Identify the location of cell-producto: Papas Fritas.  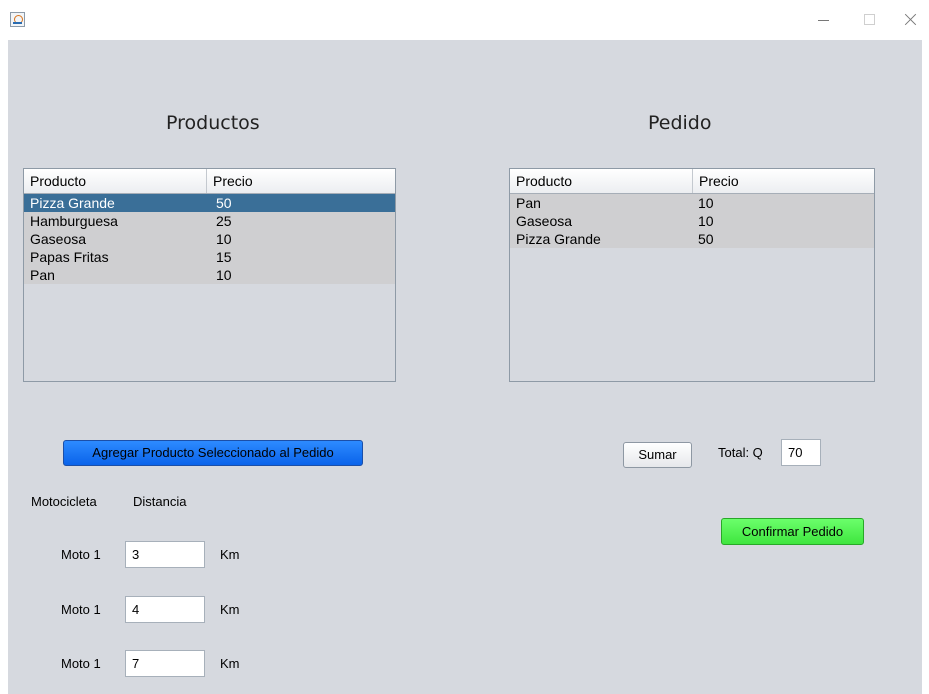
(69, 257).